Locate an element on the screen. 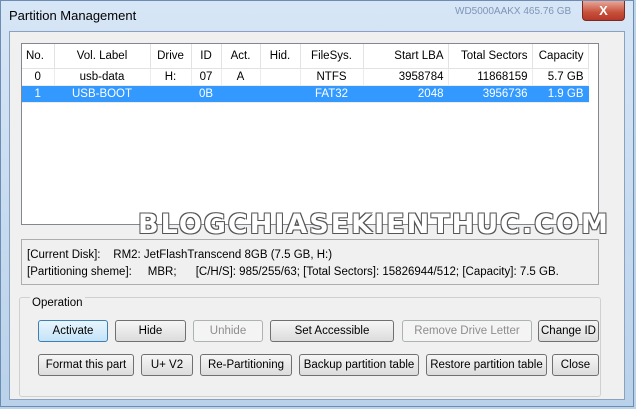 This screenshot has width=636, height=409. cell-id: 0B is located at coordinates (206, 94).